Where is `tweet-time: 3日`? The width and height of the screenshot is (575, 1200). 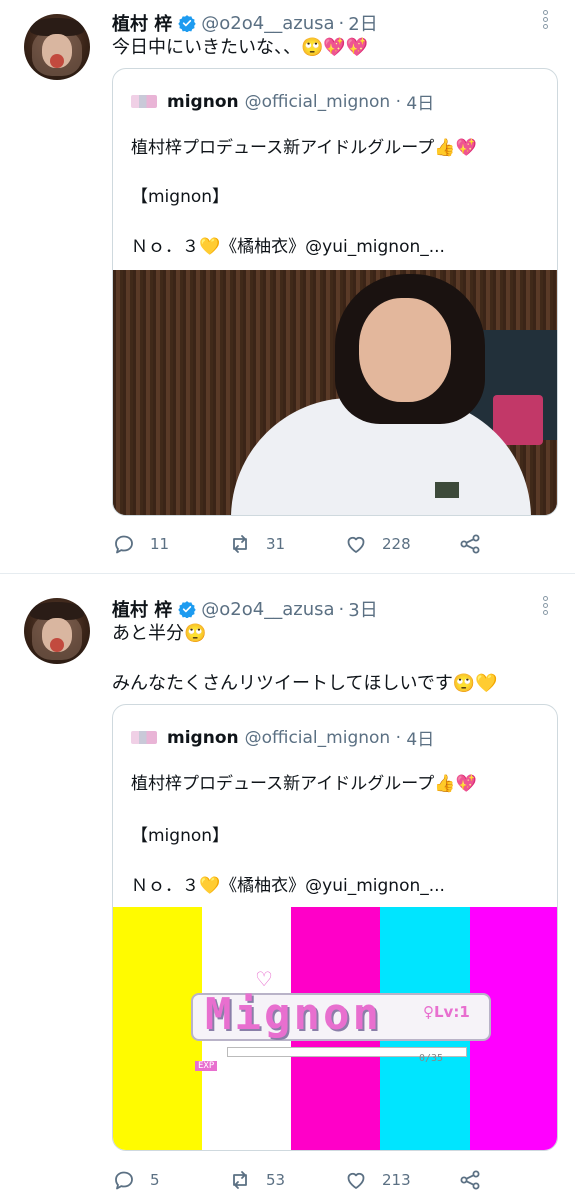
tweet-time: 3日 is located at coordinates (362, 609).